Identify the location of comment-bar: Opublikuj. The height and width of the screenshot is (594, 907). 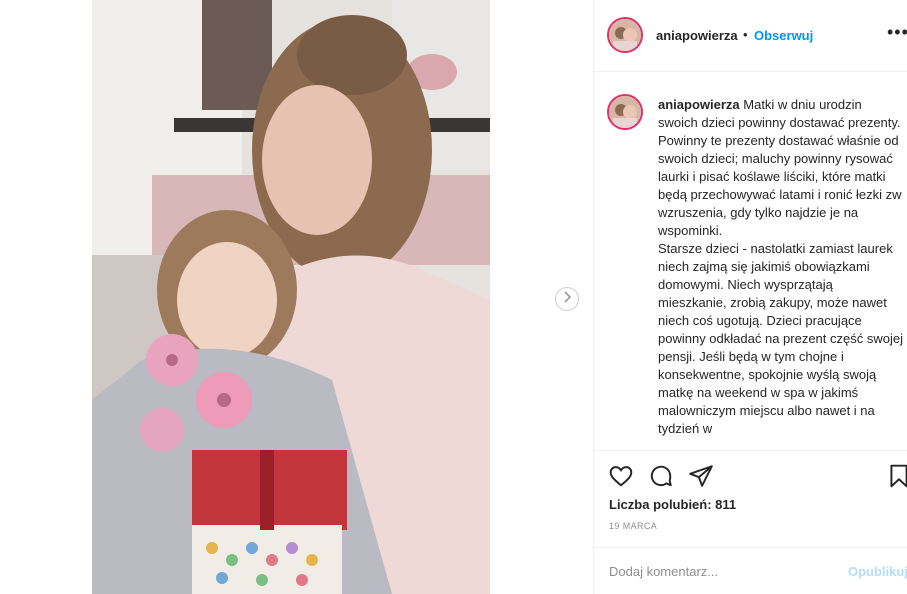
(750, 570).